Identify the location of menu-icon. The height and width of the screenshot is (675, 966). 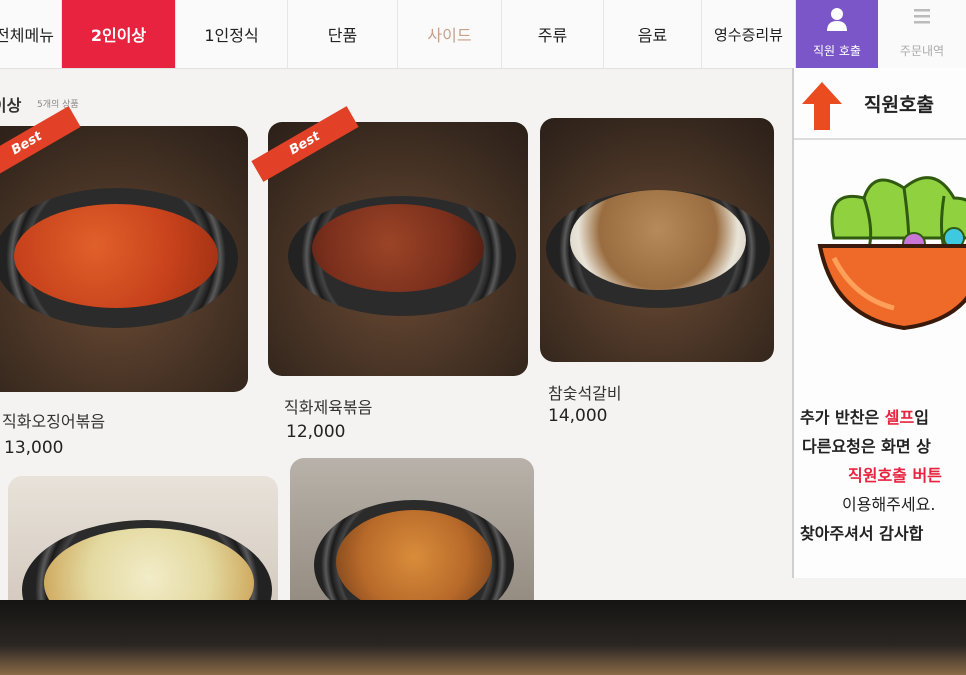
(922, 18).